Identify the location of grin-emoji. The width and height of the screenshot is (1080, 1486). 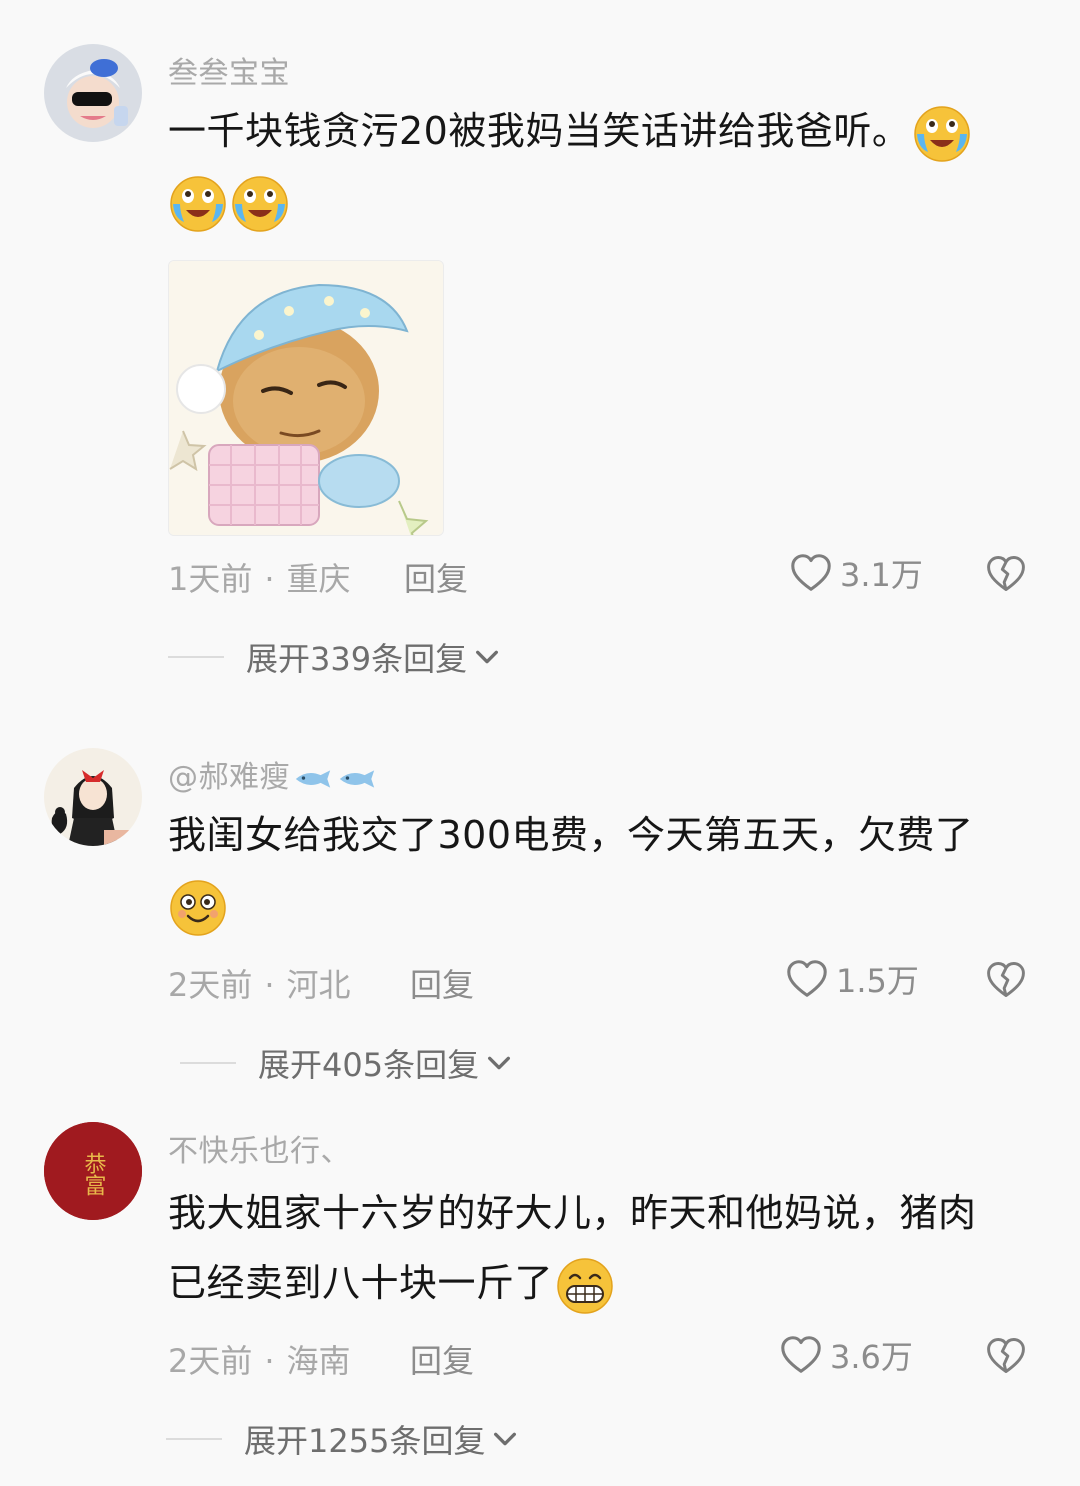
(585, 1286).